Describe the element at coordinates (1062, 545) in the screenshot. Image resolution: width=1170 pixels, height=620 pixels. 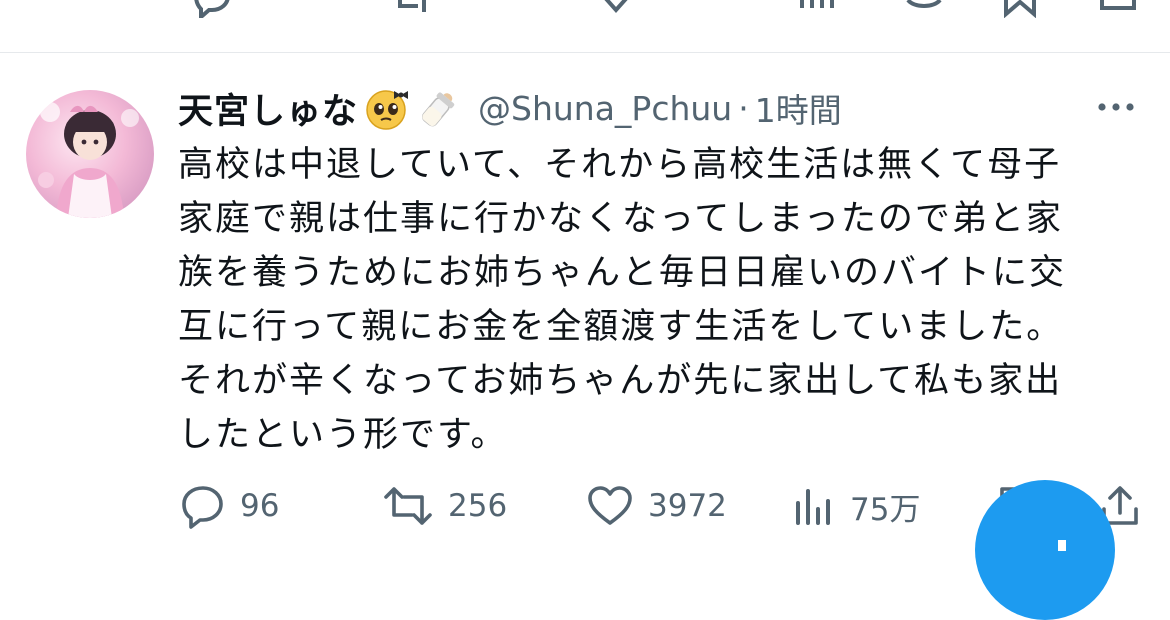
I see `plus-icon` at that location.